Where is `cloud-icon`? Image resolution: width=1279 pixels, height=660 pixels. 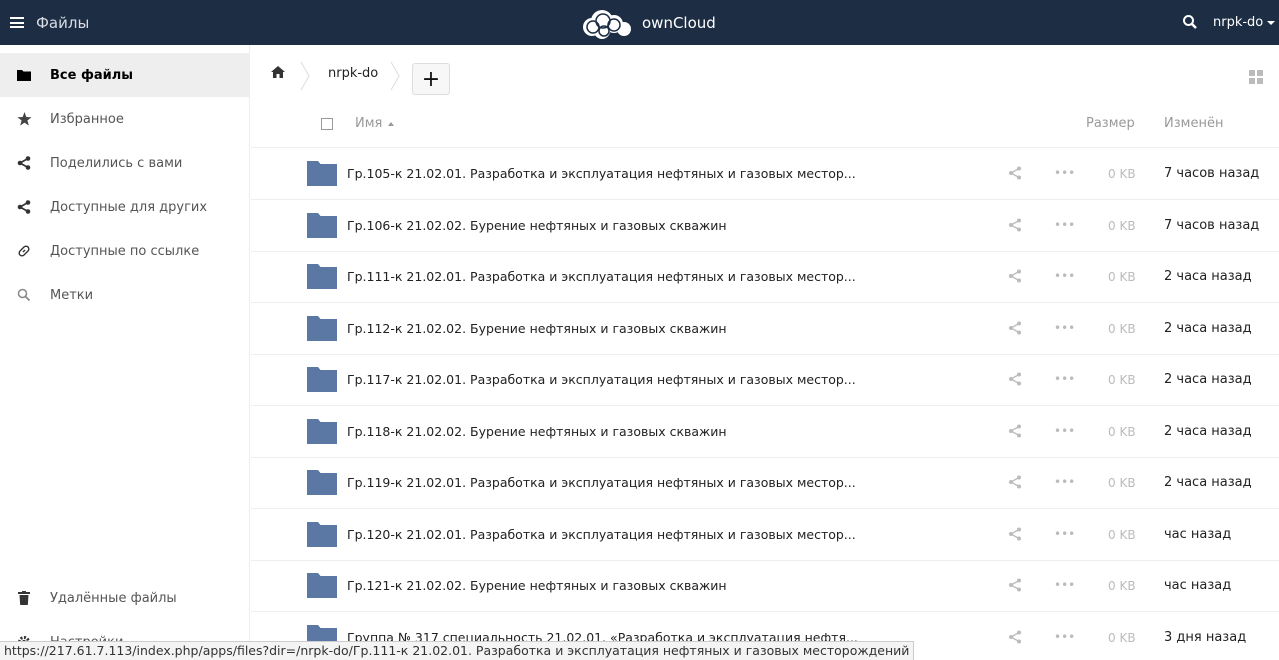
cloud-icon is located at coordinates (607, 24).